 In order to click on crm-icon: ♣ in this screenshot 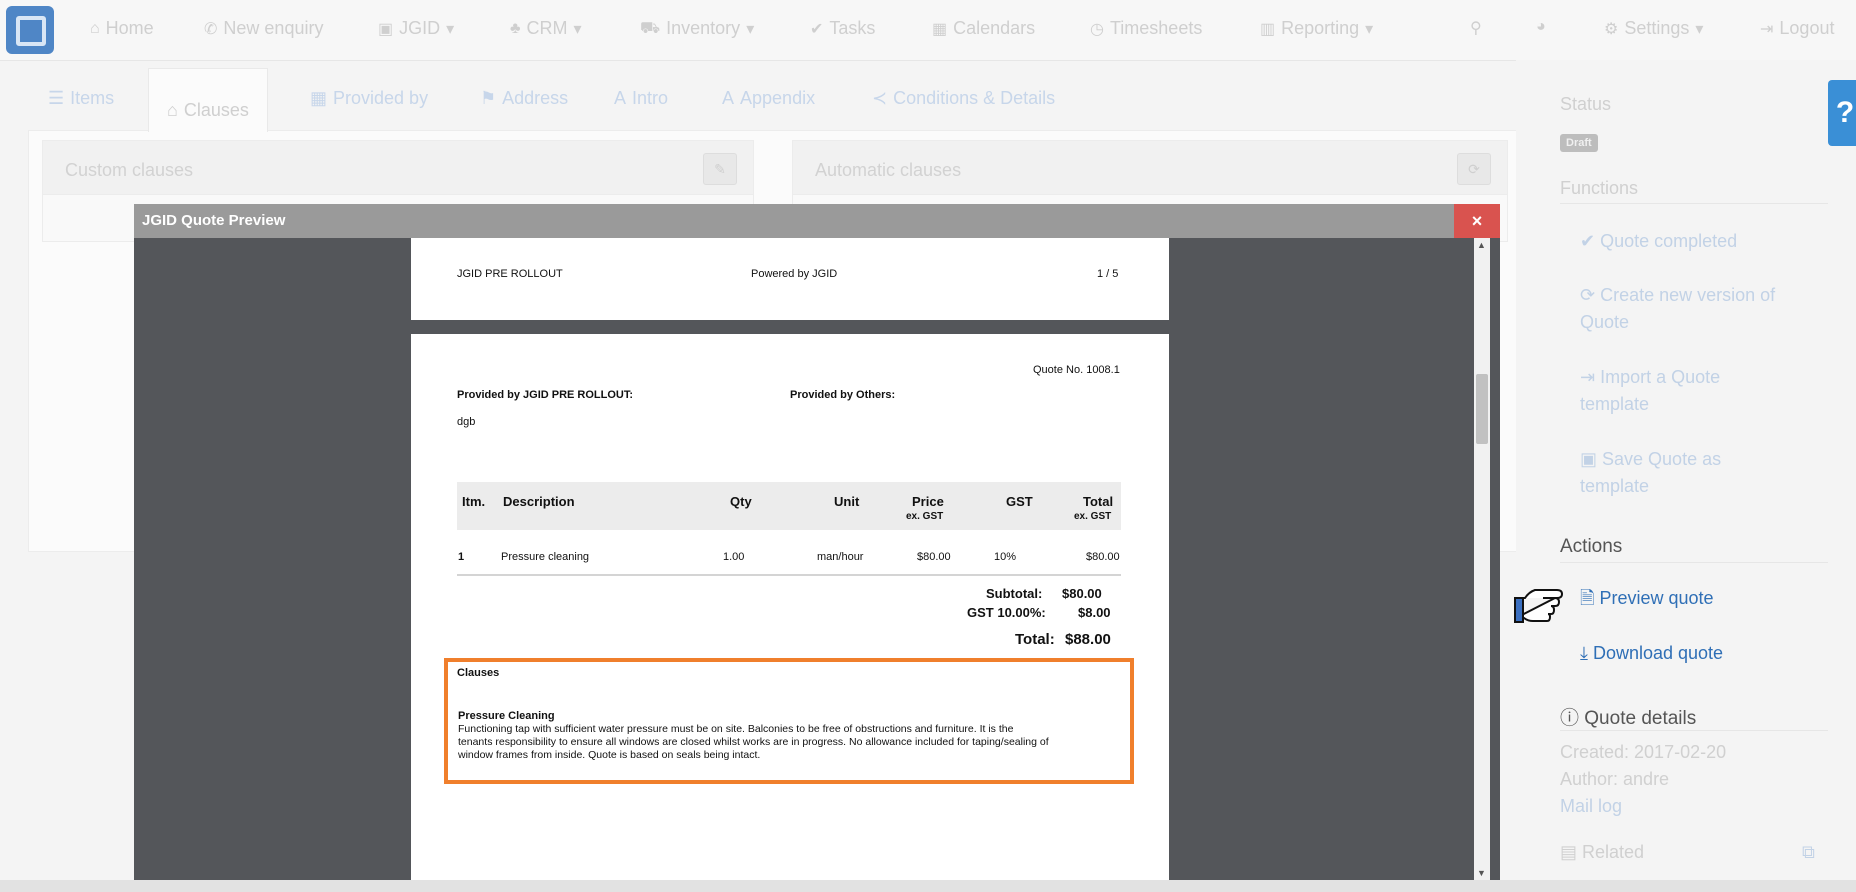, I will do `click(515, 28)`.